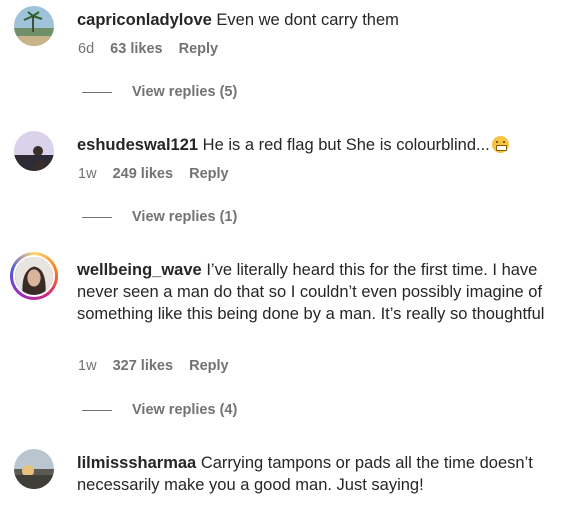  Describe the element at coordinates (86, 49) in the screenshot. I see `timestamp: 6d` at that location.